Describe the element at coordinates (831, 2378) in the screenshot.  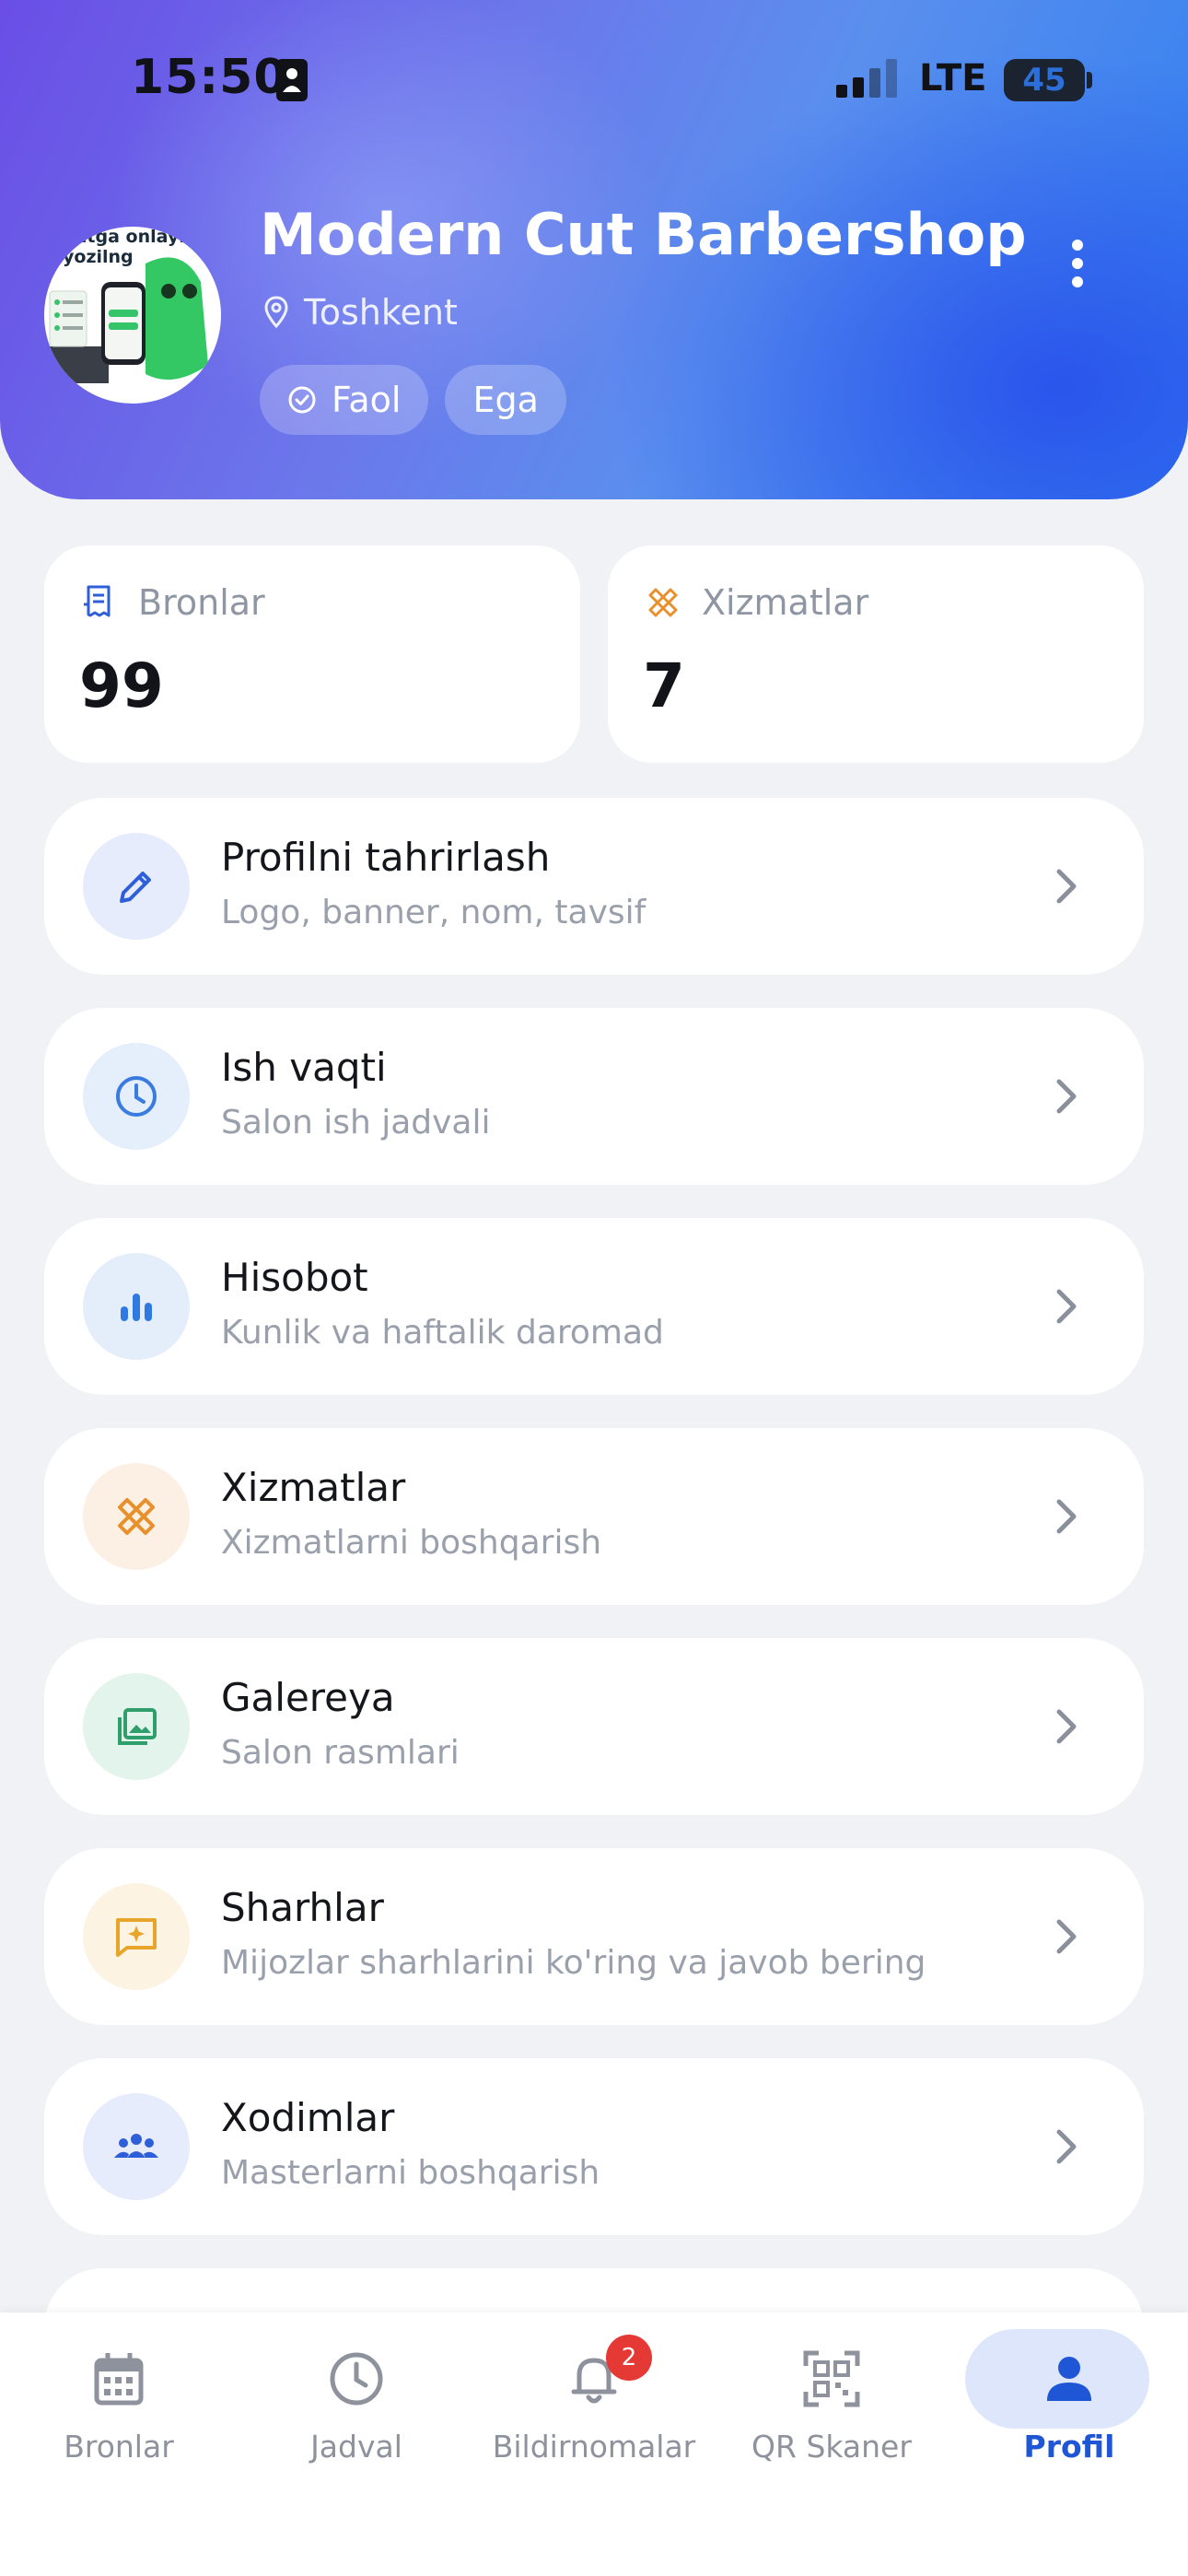
I see `qr-icon` at that location.